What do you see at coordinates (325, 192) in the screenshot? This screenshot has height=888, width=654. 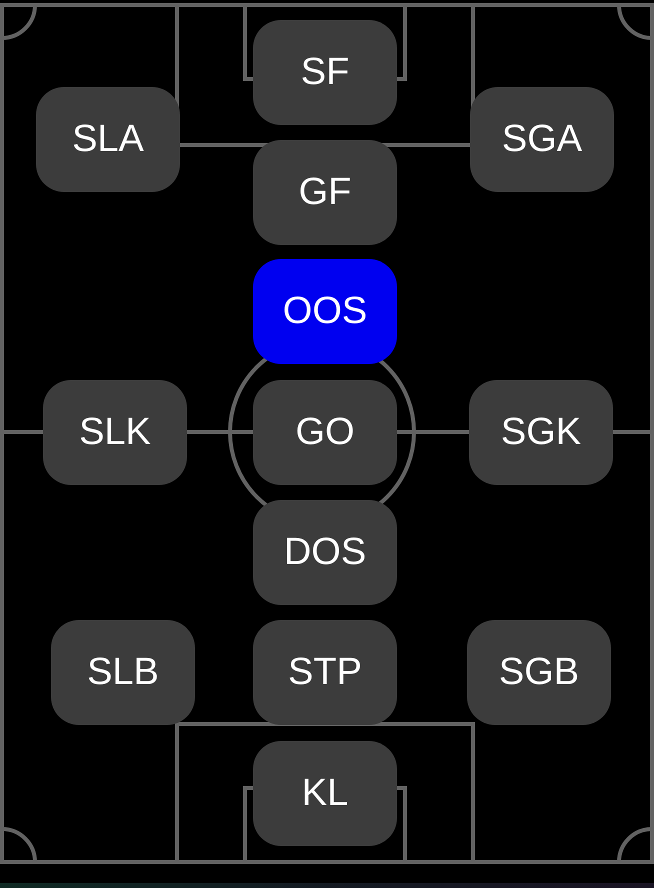 I see `position-button: GF` at bounding box center [325, 192].